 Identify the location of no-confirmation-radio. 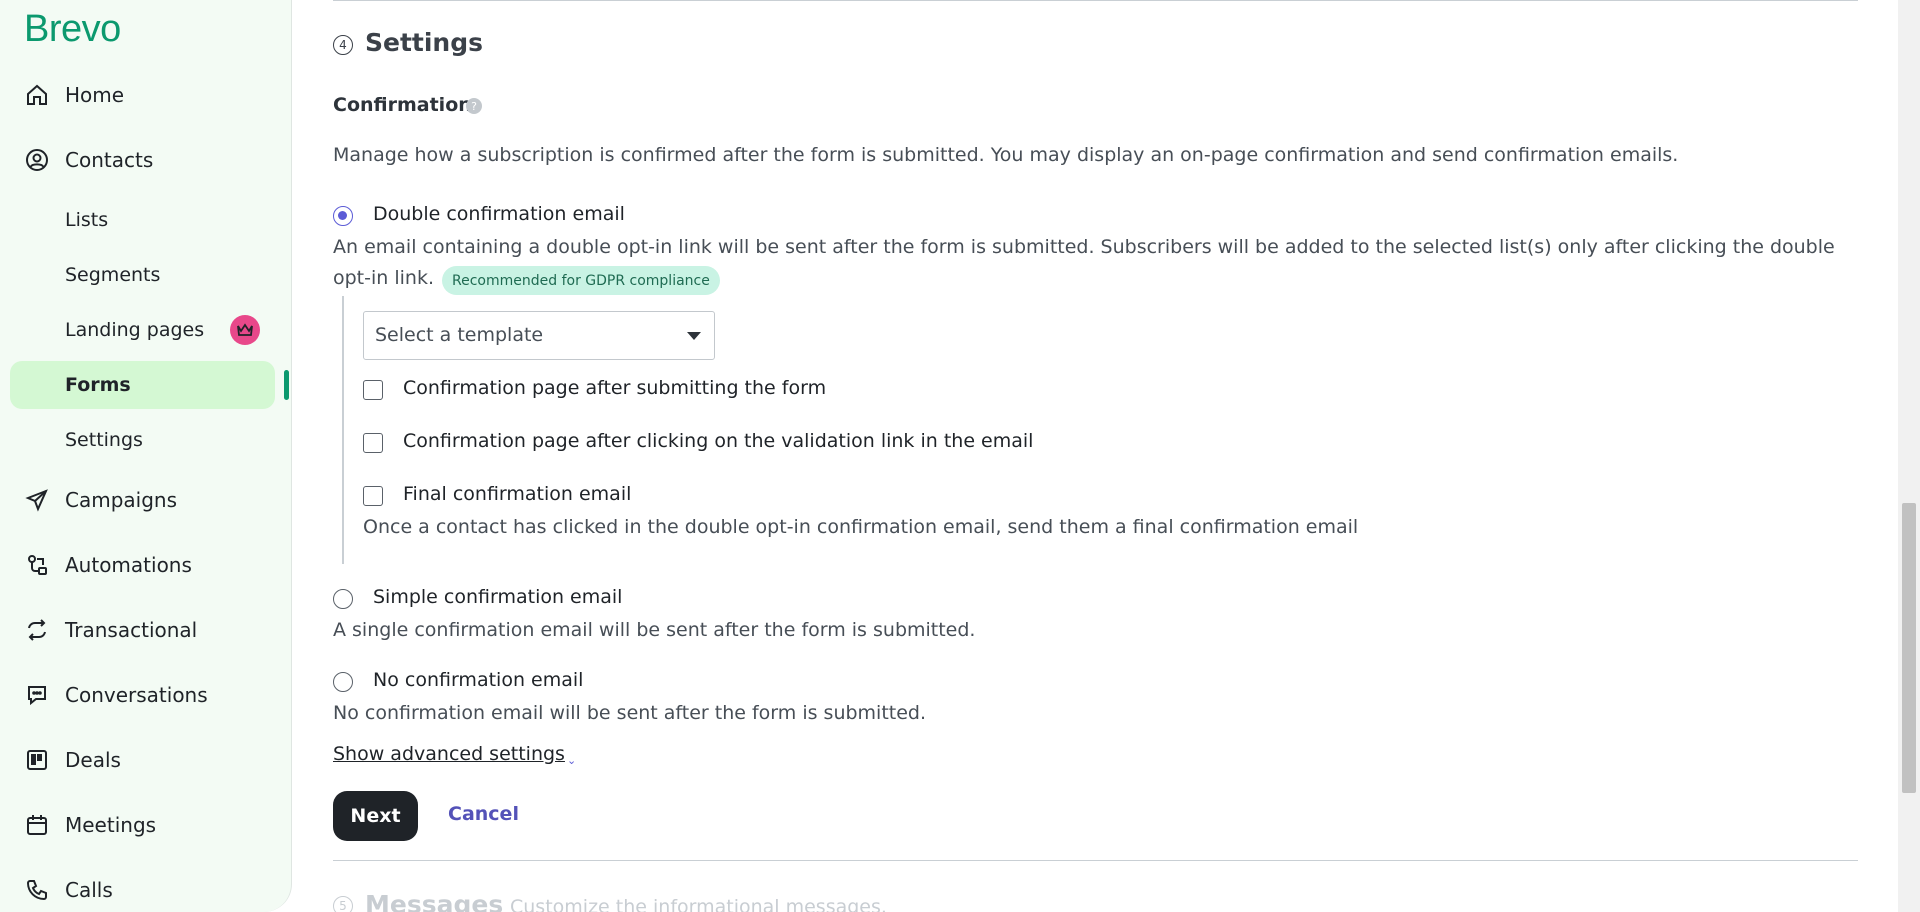
(343, 682).